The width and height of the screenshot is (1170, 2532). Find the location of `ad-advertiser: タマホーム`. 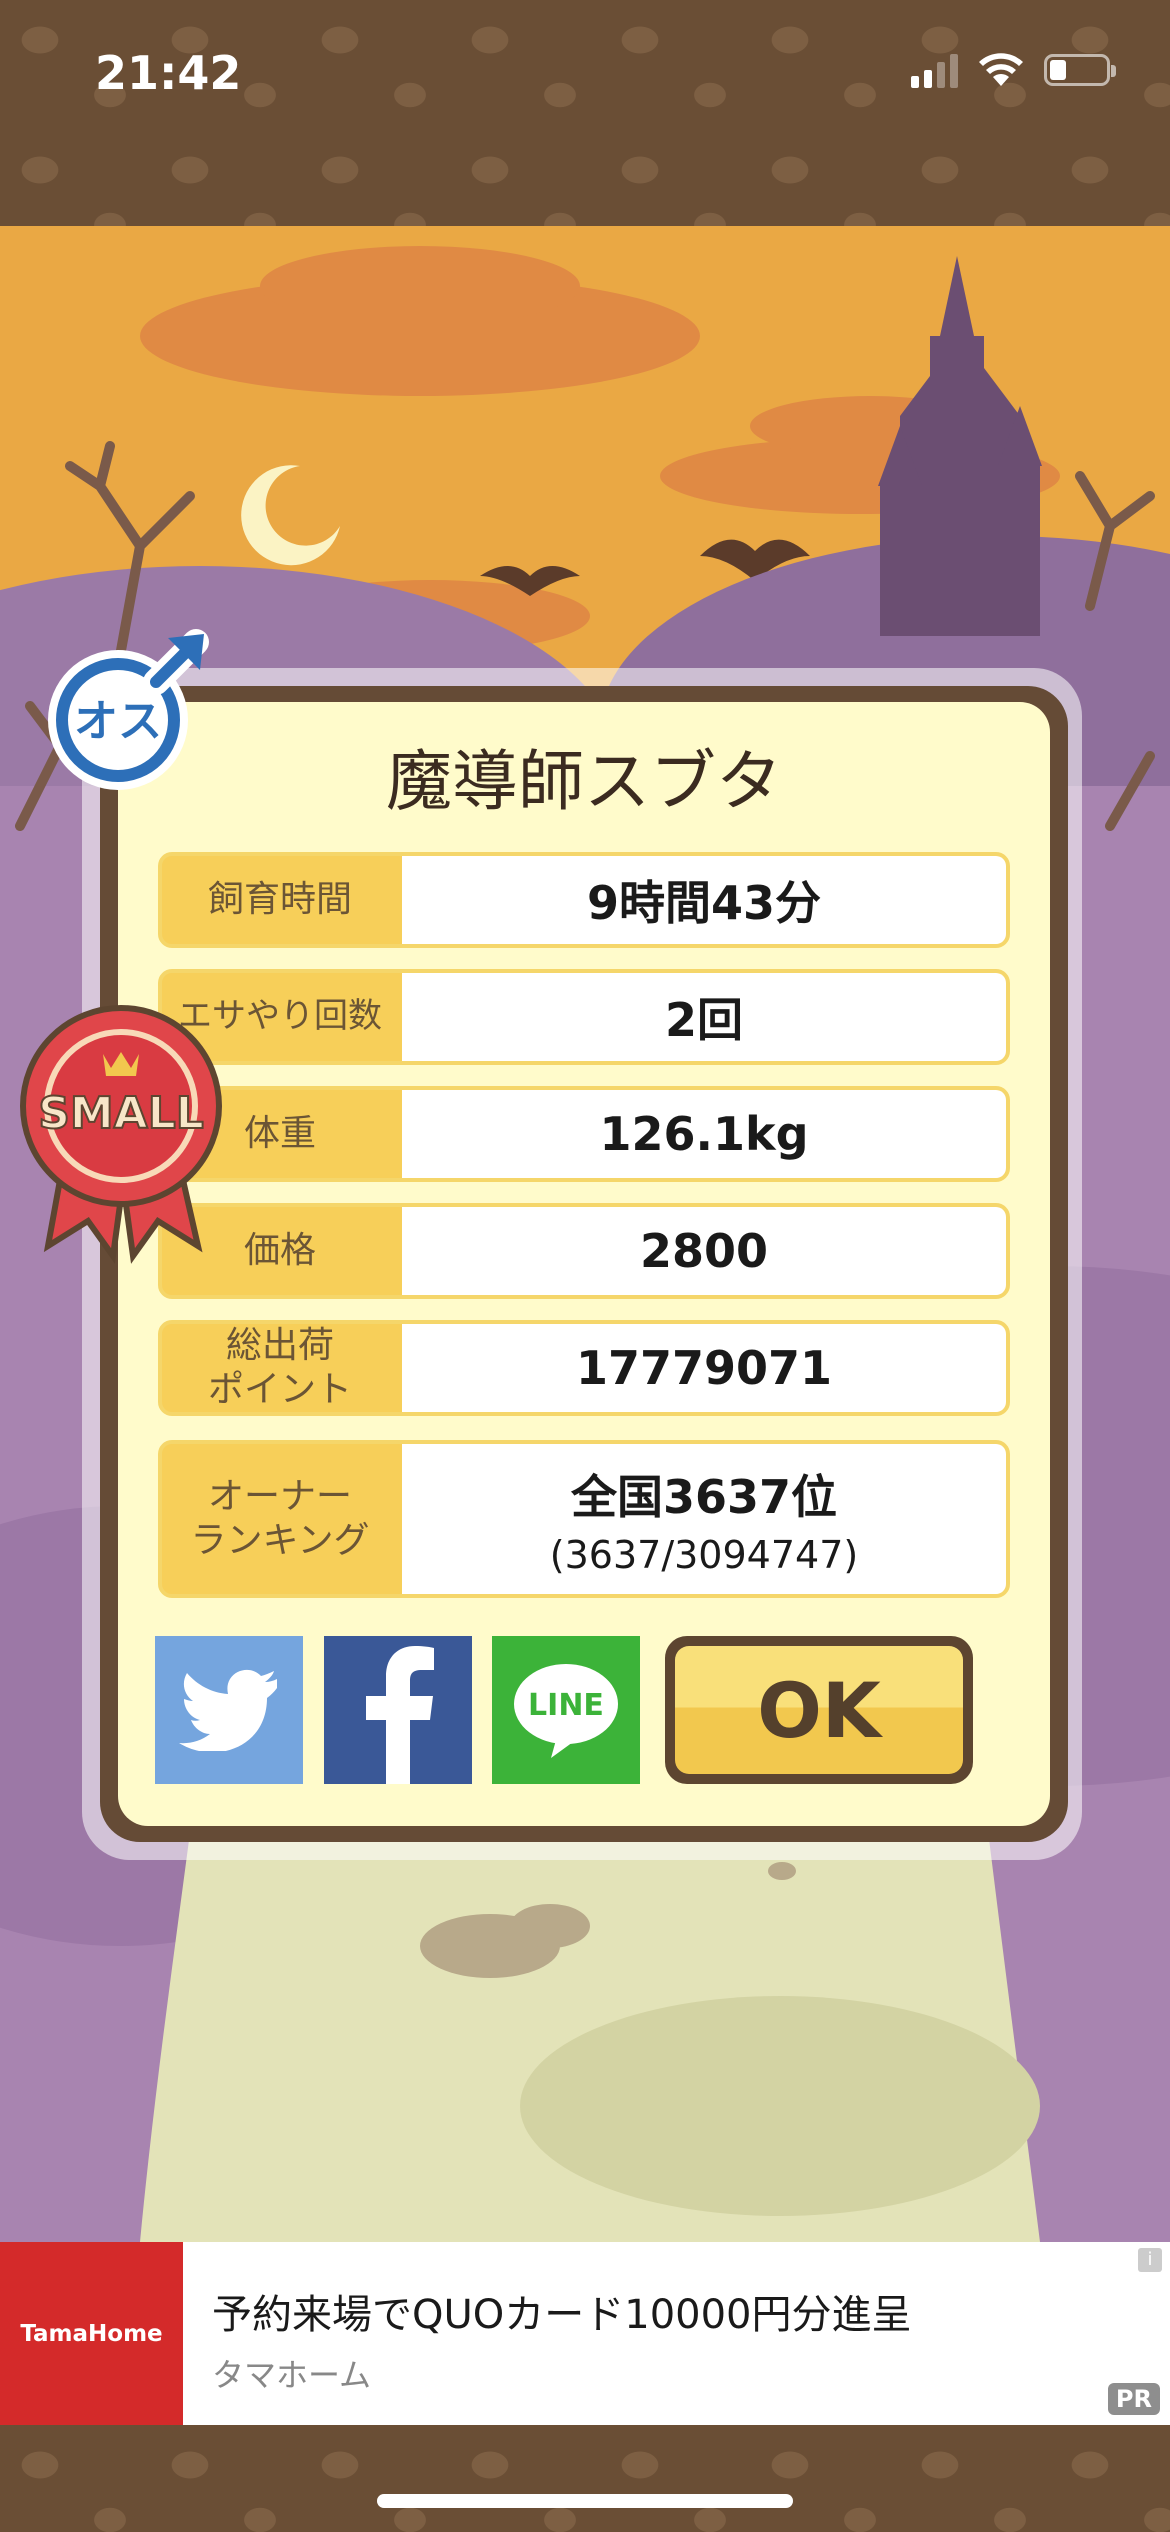

ad-advertiser: タマホーム is located at coordinates (292, 2375).